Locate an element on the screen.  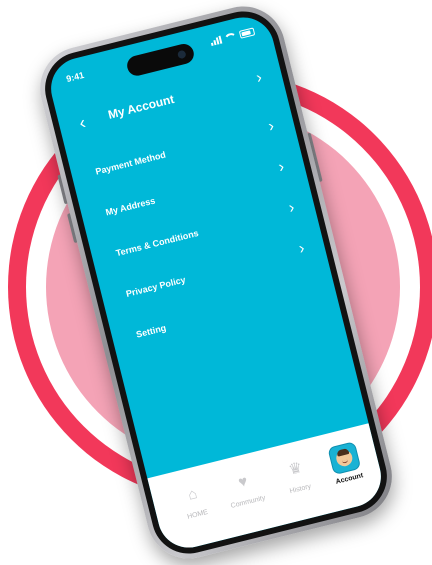
tab-account: Account is located at coordinates (346, 463).